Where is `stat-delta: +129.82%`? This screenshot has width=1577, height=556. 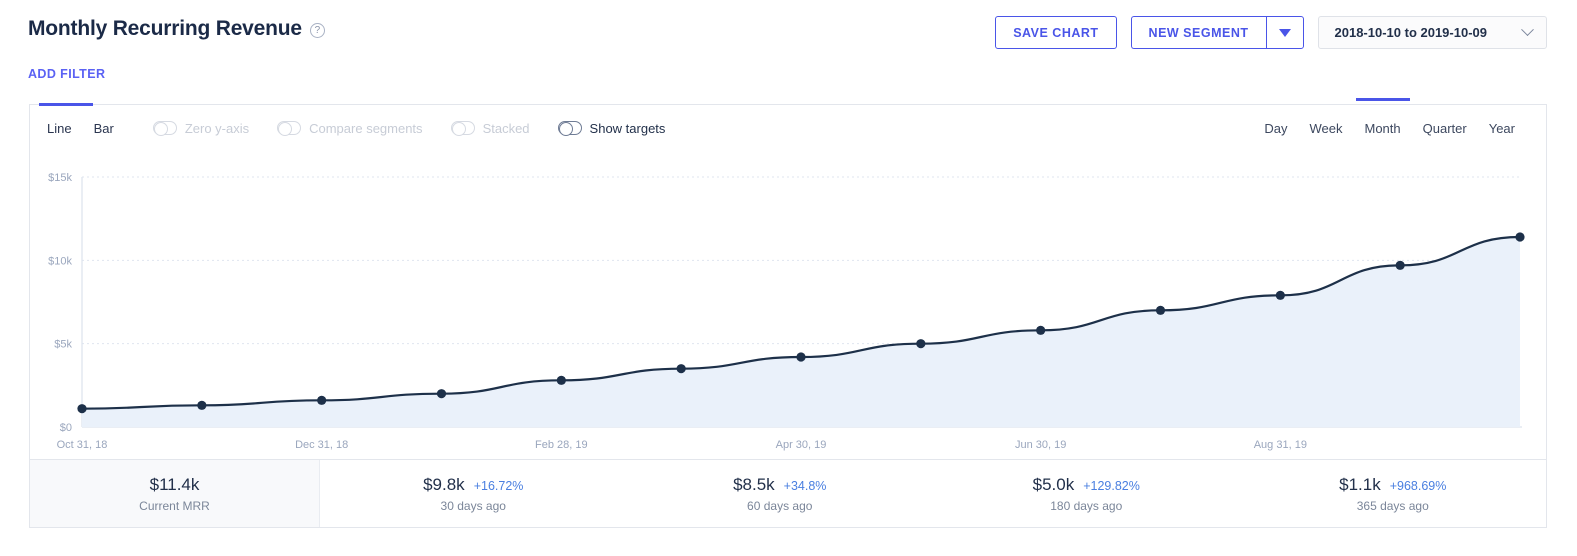
stat-delta: +129.82% is located at coordinates (1111, 485).